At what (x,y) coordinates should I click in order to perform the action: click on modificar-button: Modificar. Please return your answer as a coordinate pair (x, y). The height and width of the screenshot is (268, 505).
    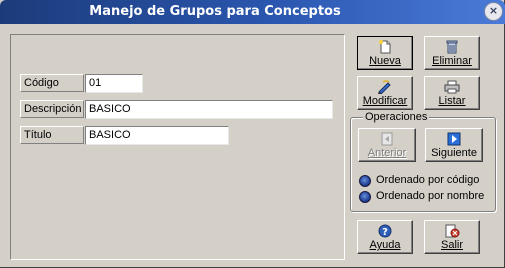
    Looking at the image, I should click on (385, 93).